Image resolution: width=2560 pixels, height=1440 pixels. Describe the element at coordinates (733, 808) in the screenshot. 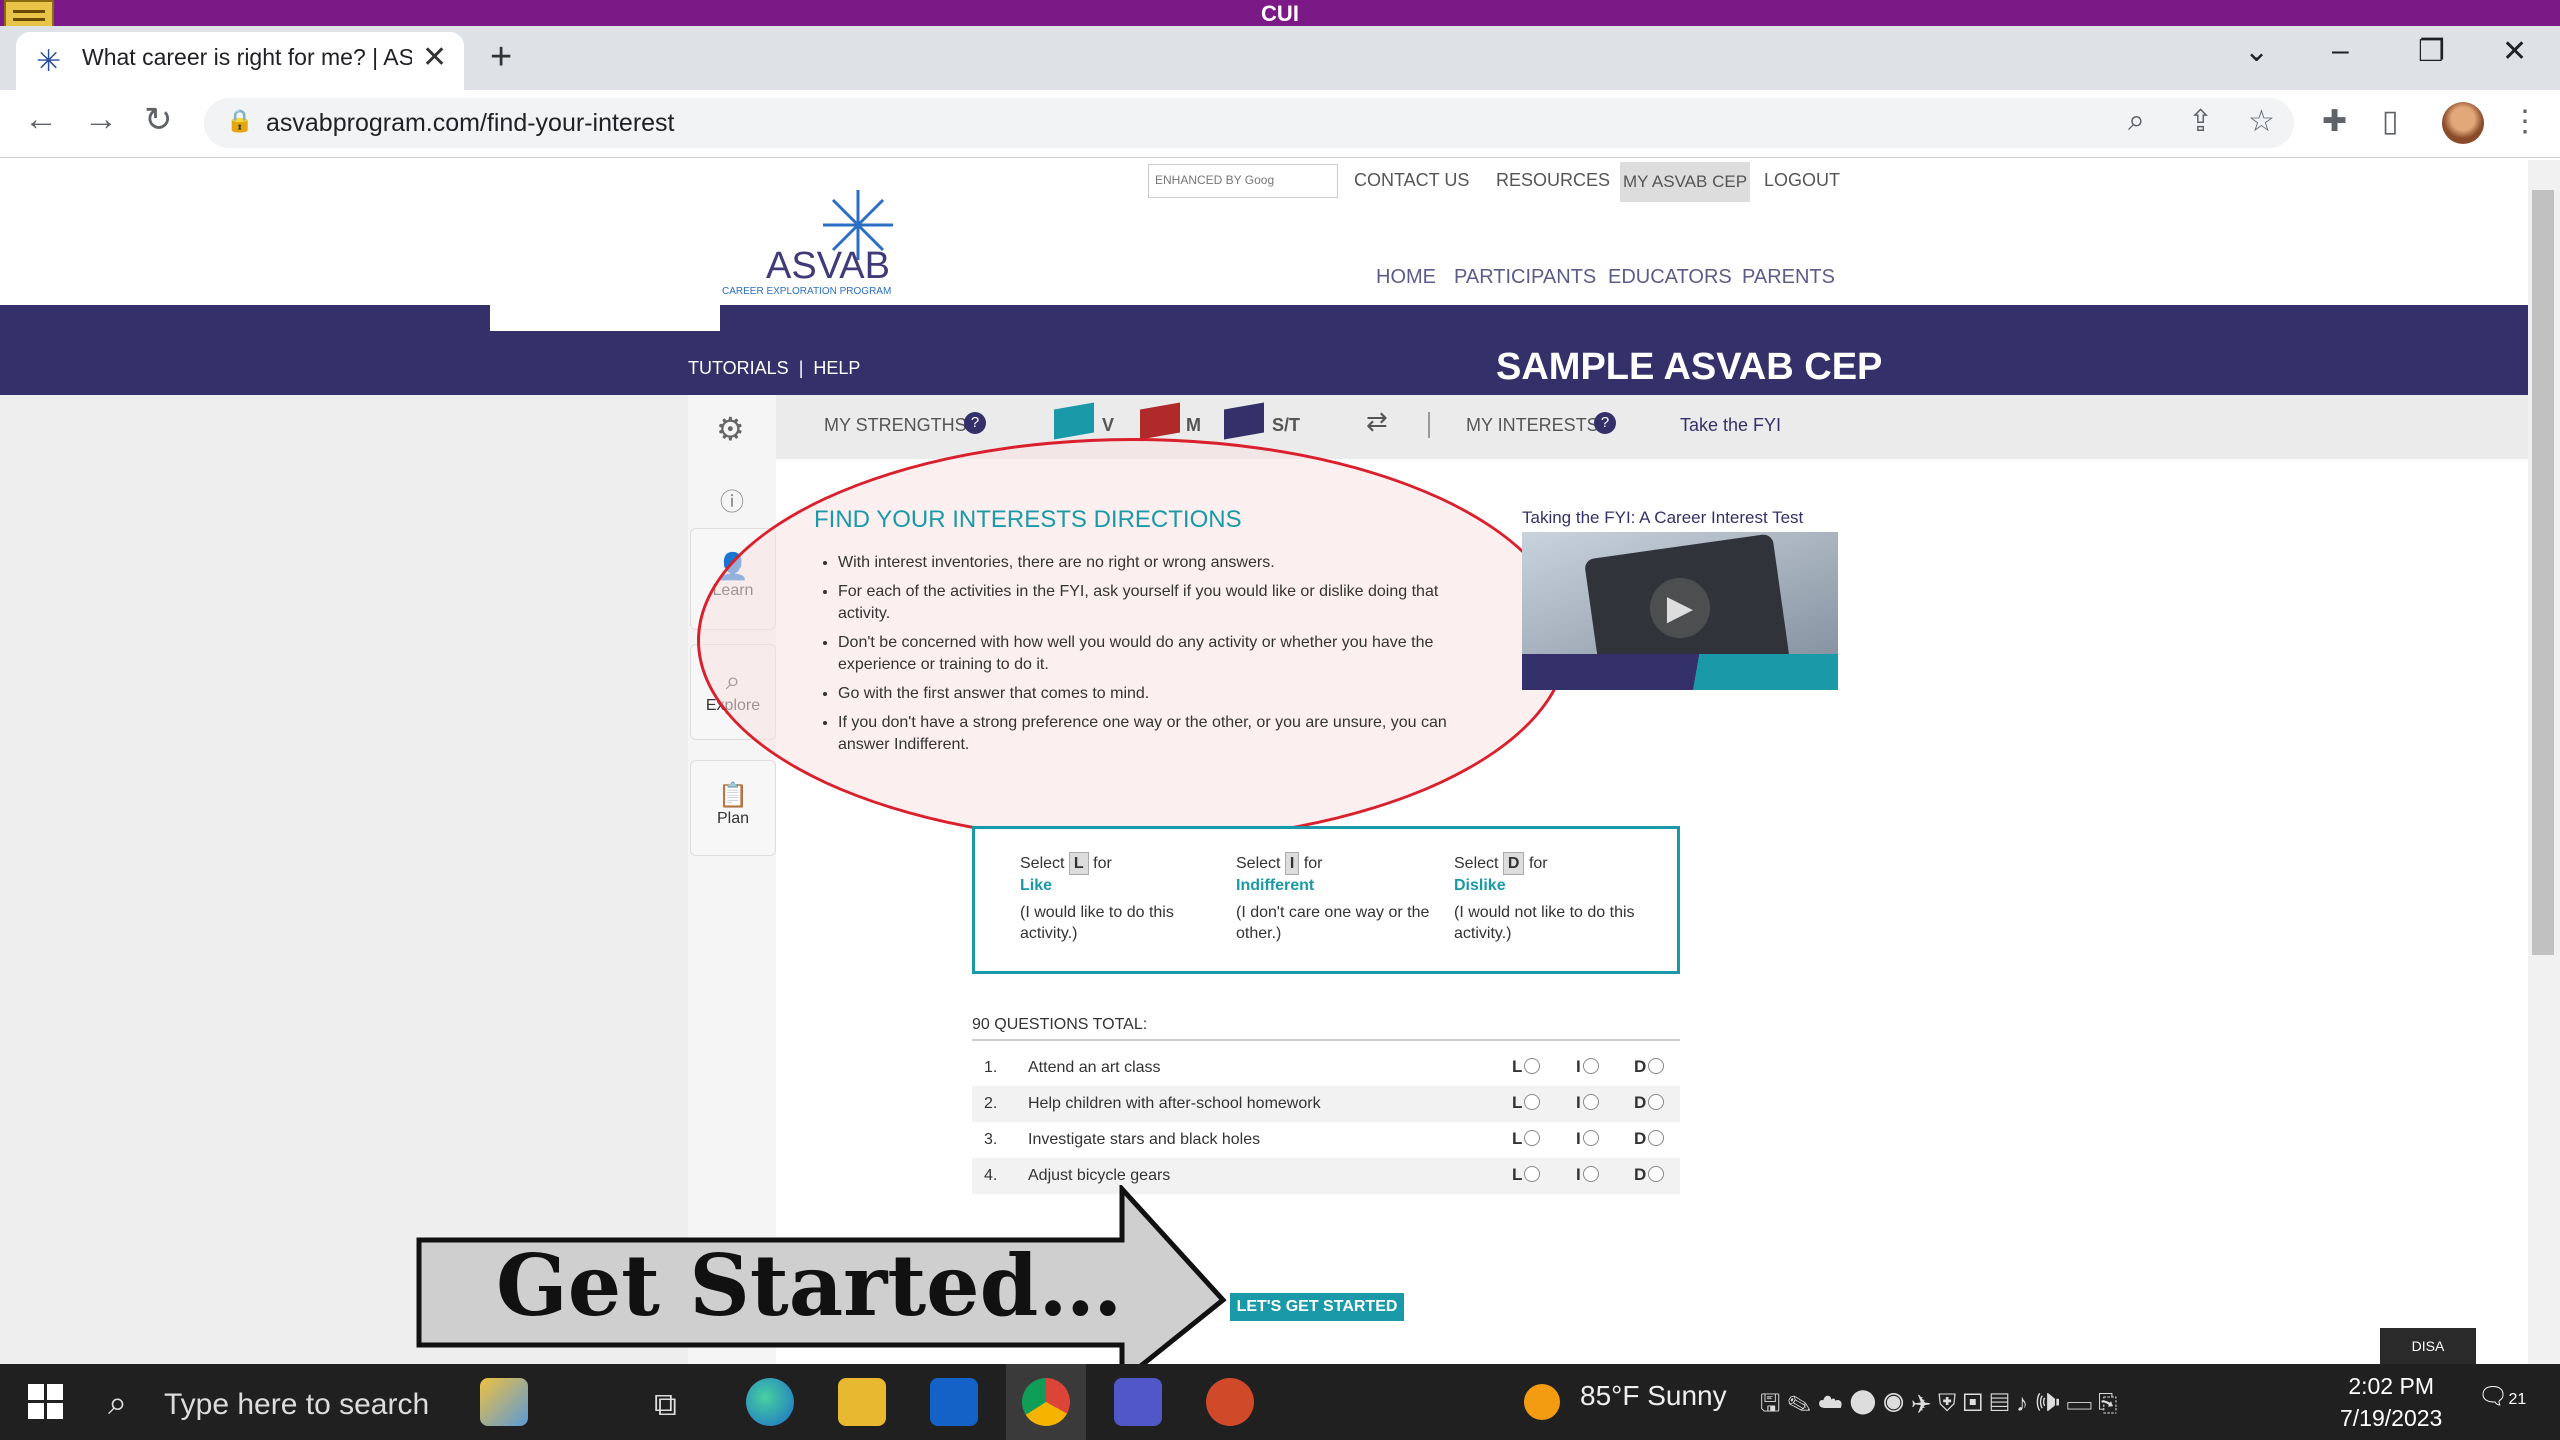

I see `sidebar-plan: 📋 Plan` at that location.